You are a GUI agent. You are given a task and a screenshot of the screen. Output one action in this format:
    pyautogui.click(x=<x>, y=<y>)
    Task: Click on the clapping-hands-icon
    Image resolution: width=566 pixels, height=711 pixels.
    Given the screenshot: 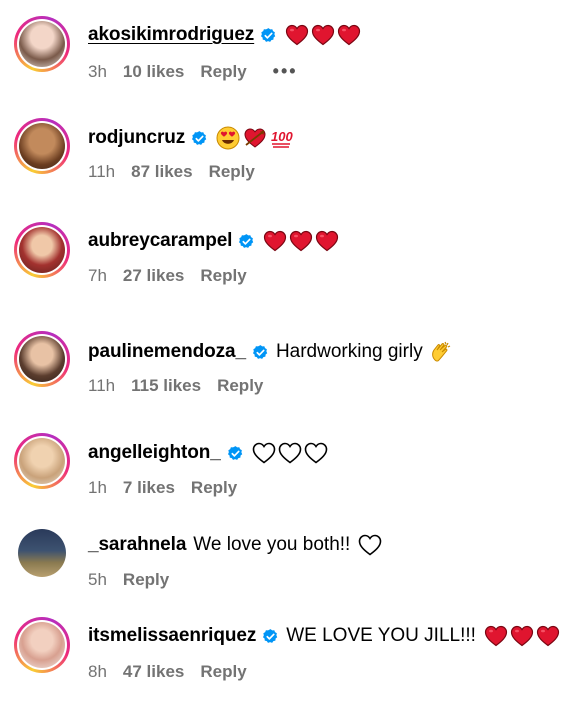 What is the action you would take?
    pyautogui.click(x=440, y=351)
    